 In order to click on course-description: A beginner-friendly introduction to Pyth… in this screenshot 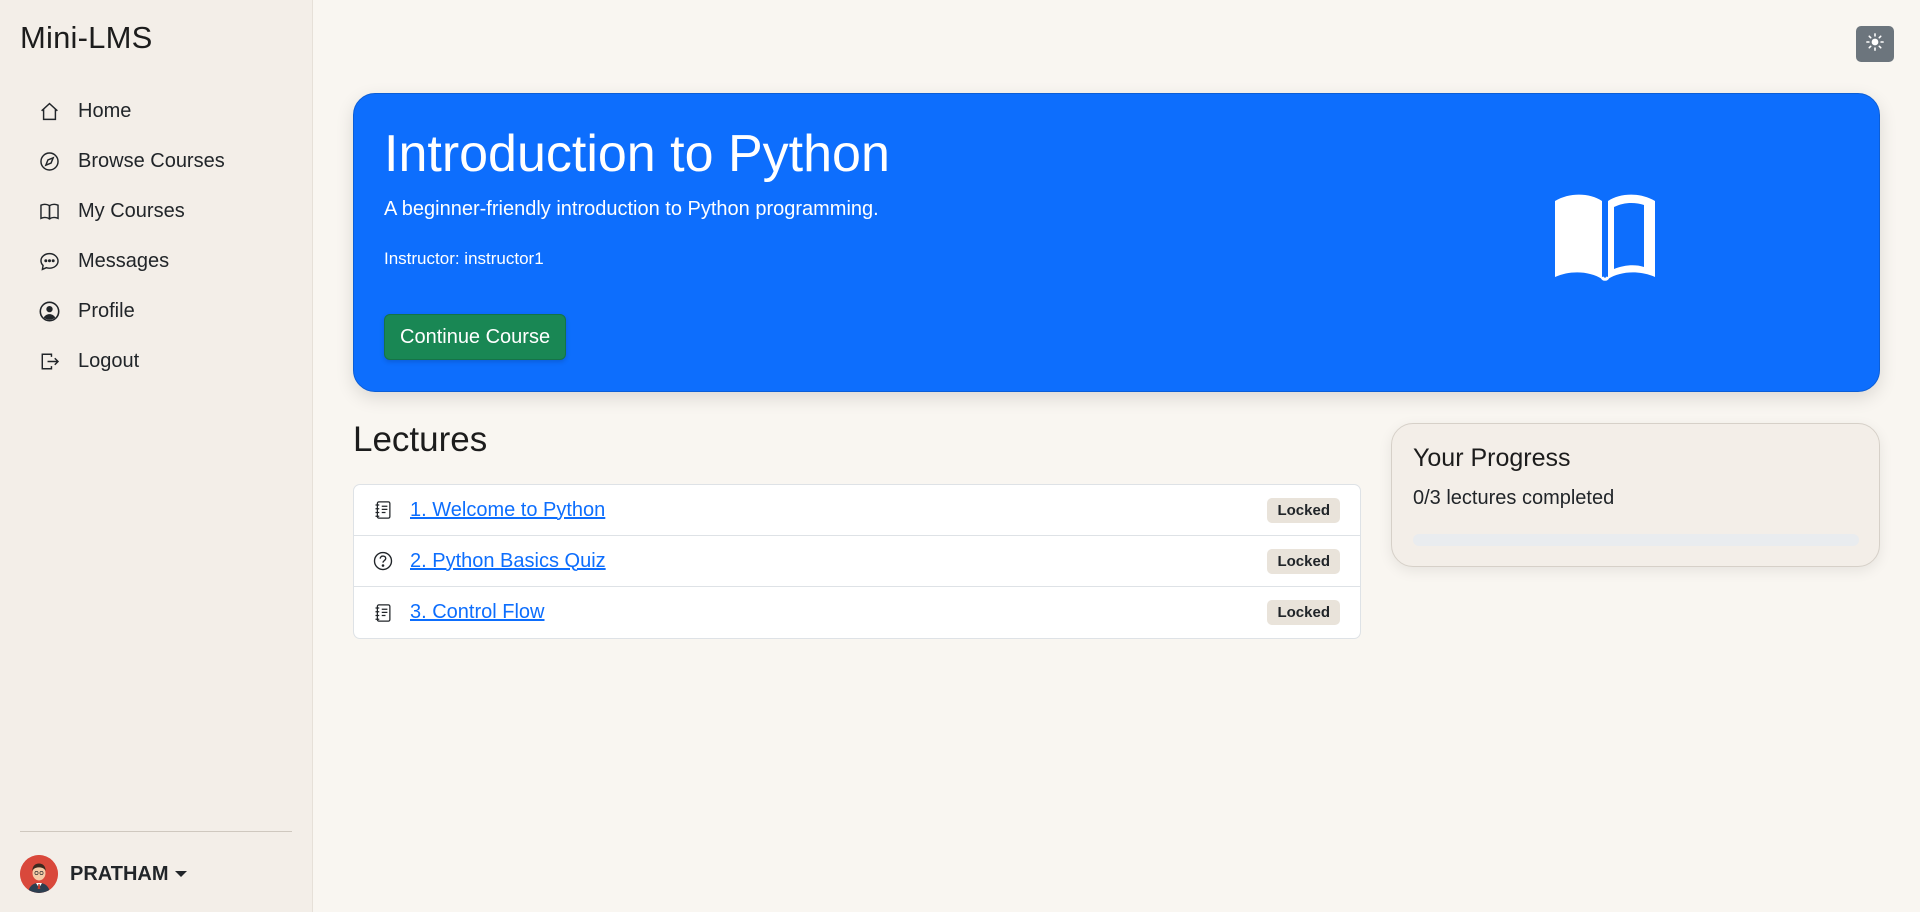, I will do `click(631, 209)`.